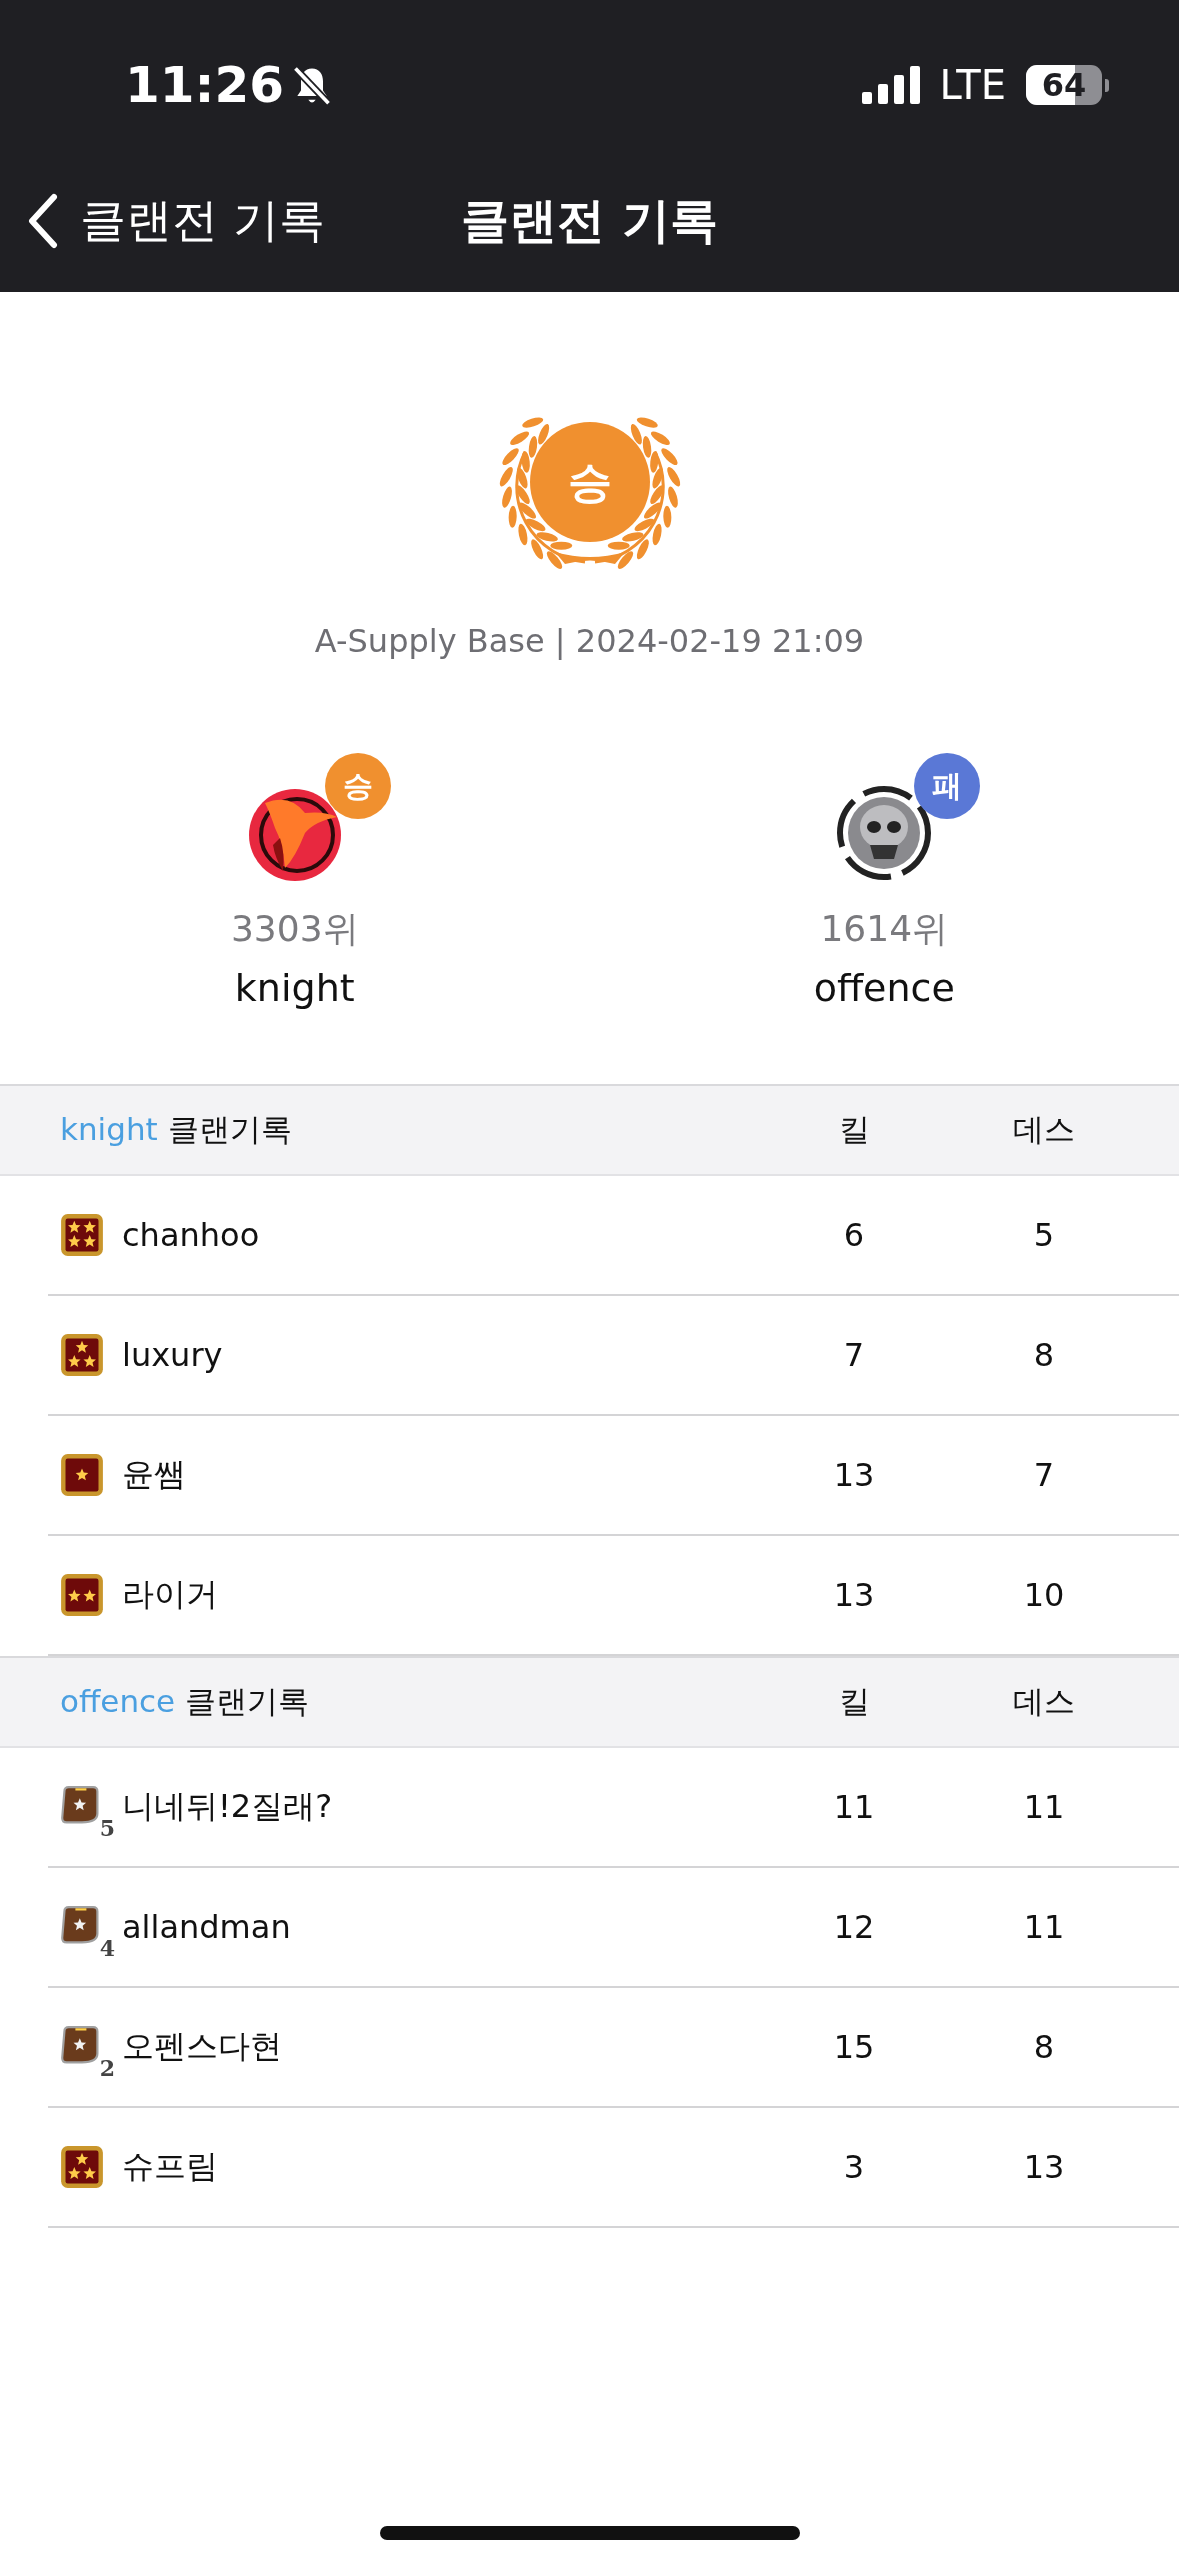 This screenshot has width=1179, height=2556. Describe the element at coordinates (884, 929) in the screenshot. I see `clan-rank: 1614위` at that location.